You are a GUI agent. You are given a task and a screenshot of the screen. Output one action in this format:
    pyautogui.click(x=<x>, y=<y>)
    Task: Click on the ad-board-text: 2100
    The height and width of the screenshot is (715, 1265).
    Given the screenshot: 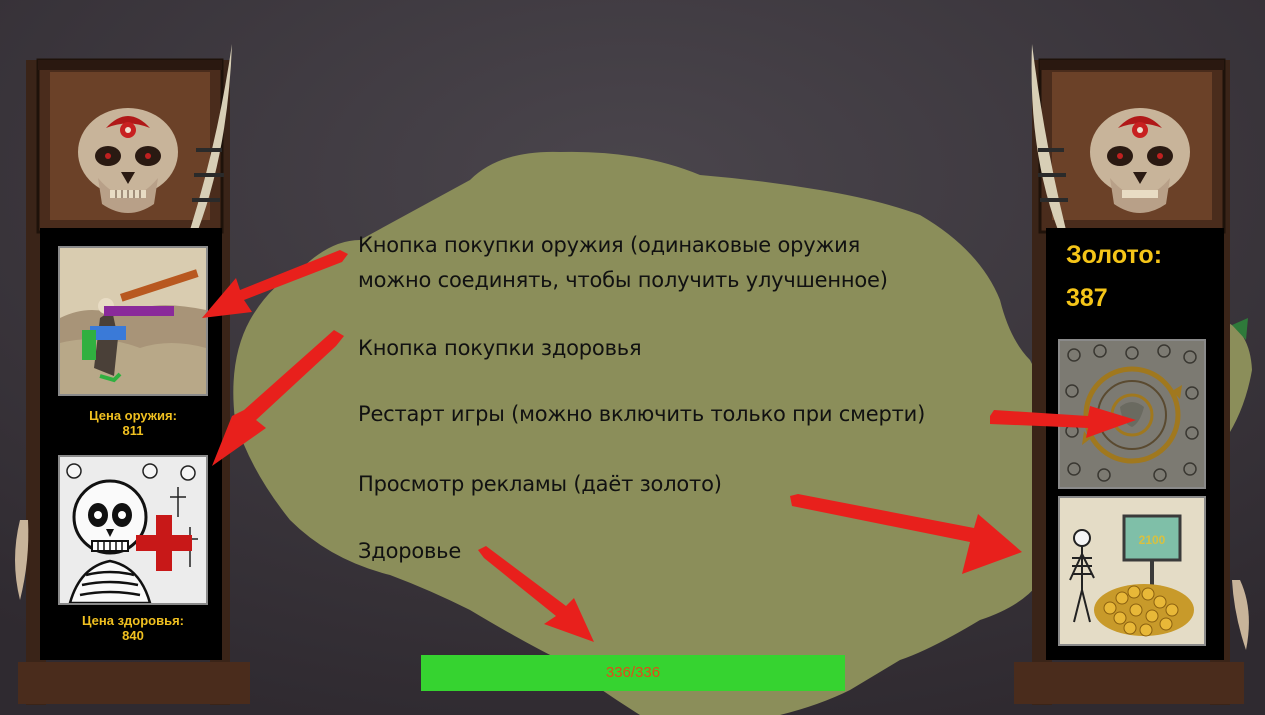 What is the action you would take?
    pyautogui.click(x=1152, y=540)
    